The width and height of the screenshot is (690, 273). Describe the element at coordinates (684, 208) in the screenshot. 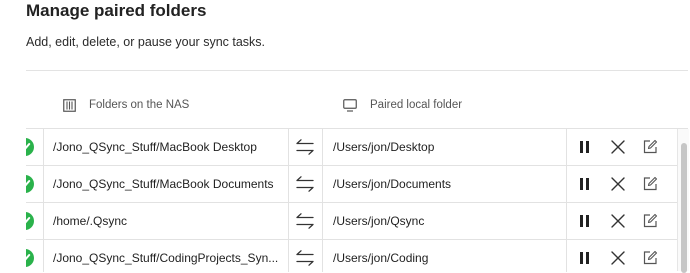

I see `scrollbar-thumb` at that location.